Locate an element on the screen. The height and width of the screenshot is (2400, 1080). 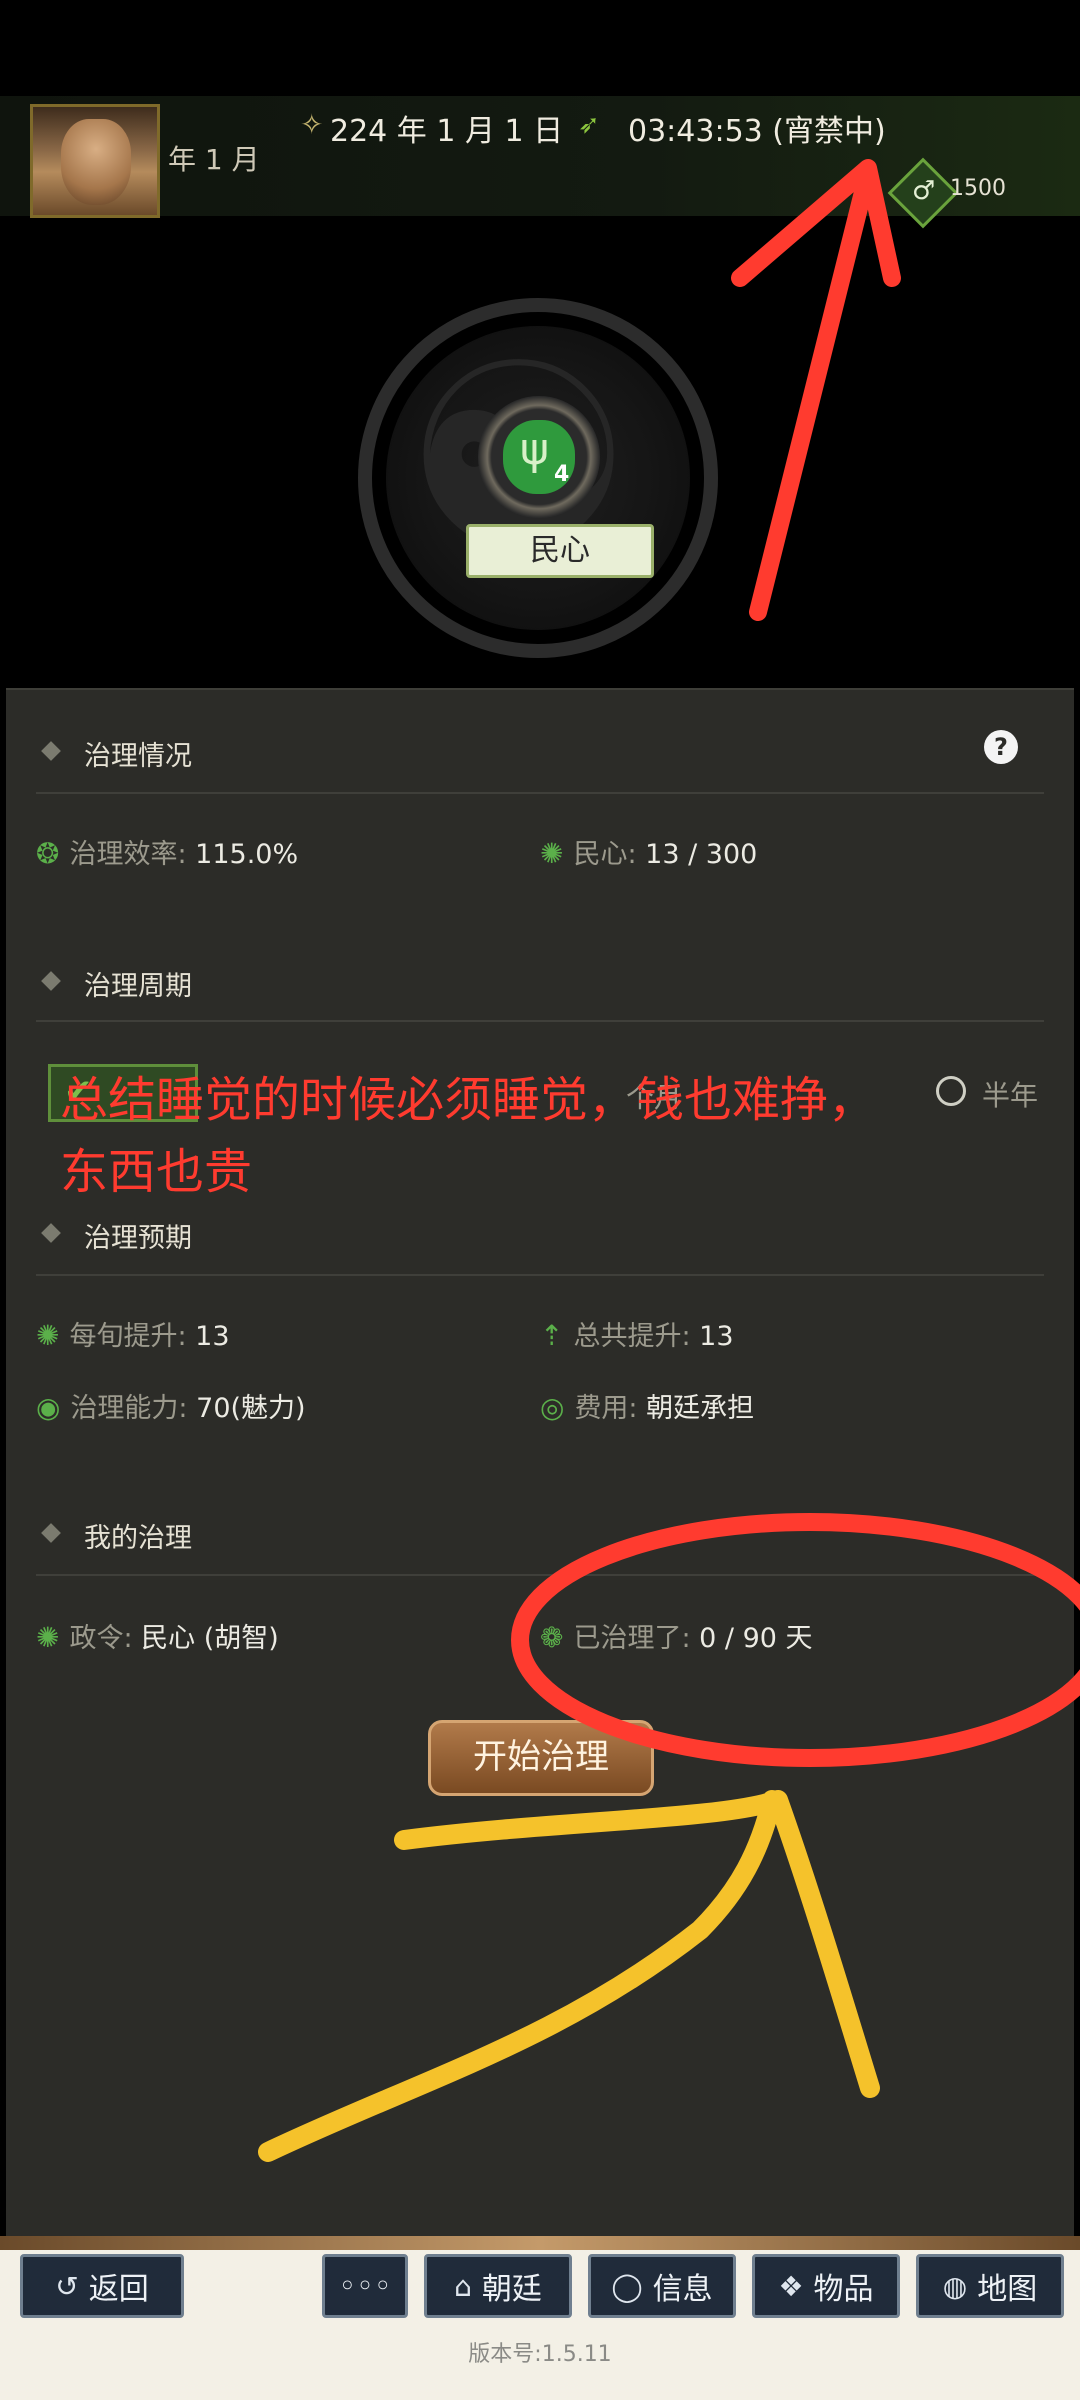
more-button: ◦◦◦ is located at coordinates (365, 2286).